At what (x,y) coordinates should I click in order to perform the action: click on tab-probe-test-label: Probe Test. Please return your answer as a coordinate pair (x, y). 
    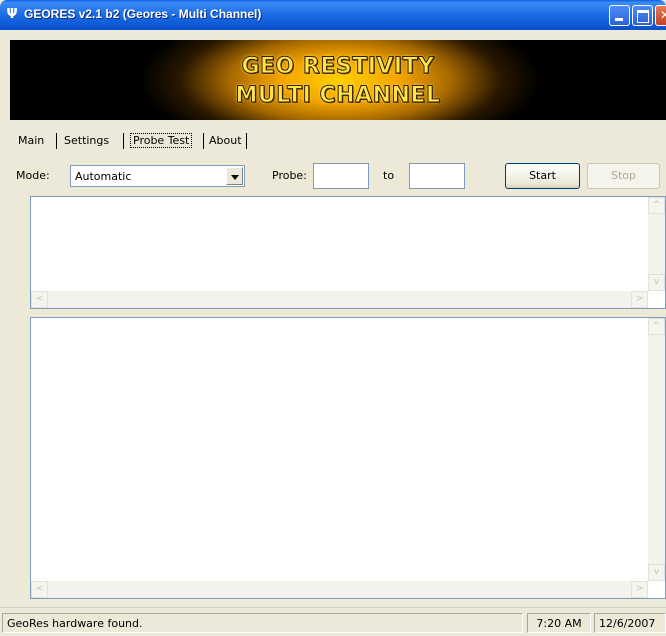
    Looking at the image, I should click on (161, 140).